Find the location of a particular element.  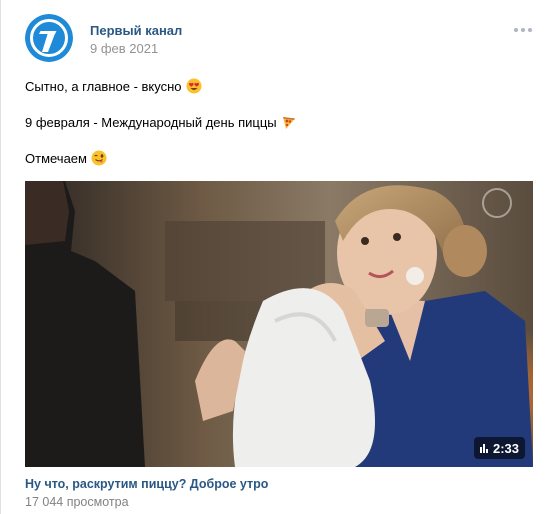

post-text-line-2: 9 февраля - Международный день пиццы is located at coordinates (151, 122).